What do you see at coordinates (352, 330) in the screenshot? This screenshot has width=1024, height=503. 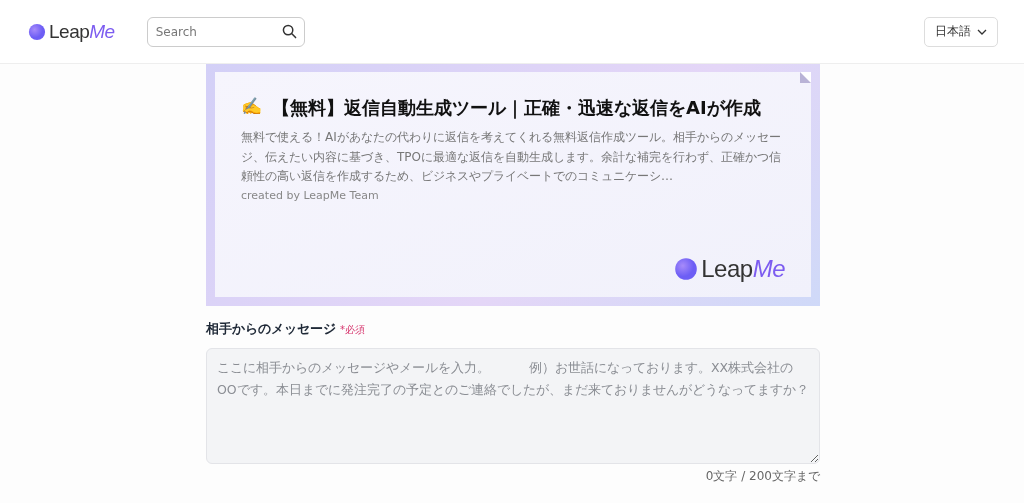 I see `required-tag: *必須` at bounding box center [352, 330].